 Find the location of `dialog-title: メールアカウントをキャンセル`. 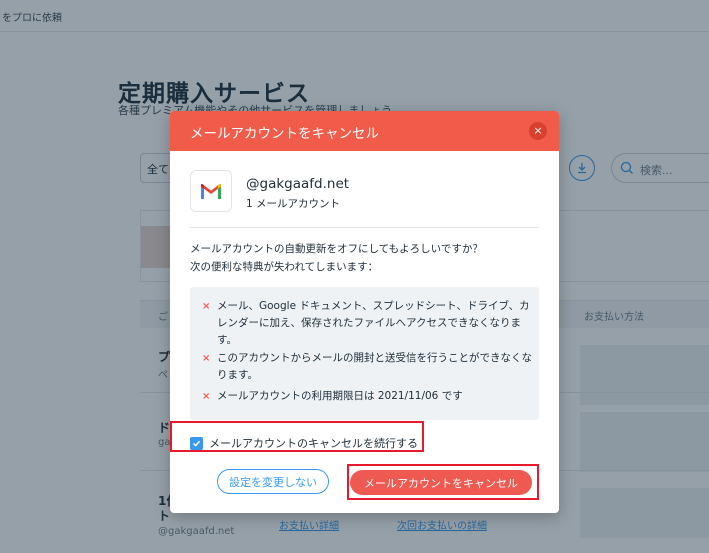

dialog-title: メールアカウントをキャンセル is located at coordinates (284, 134).